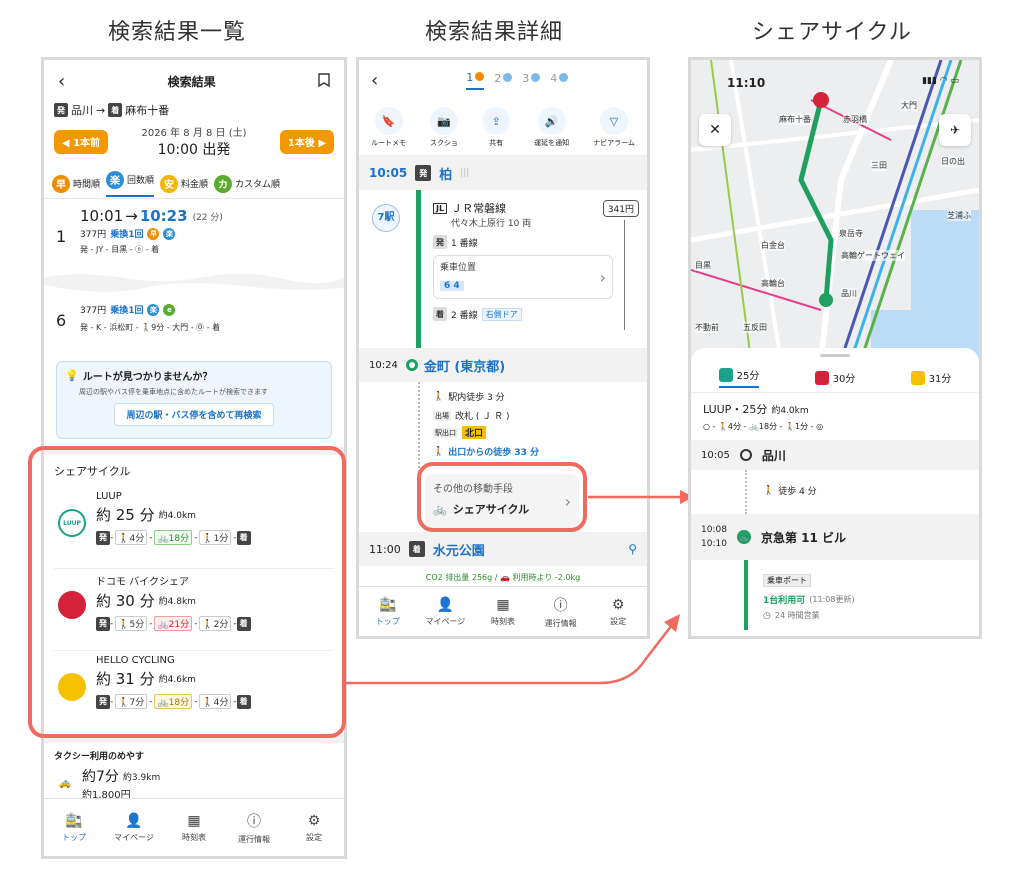 The width and height of the screenshot is (1011, 876). I want to click on port-arr-time: 10:08, so click(714, 530).